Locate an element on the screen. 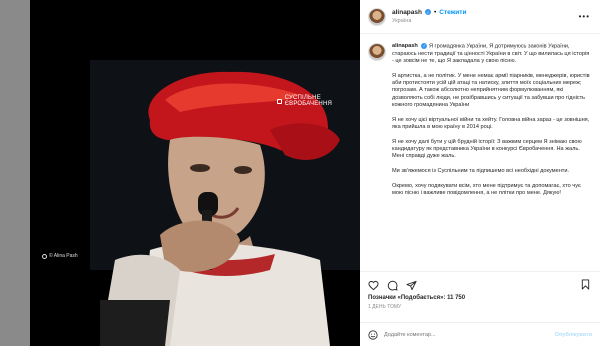 This screenshot has width=600, height=346. photo-credit: © Alina Pash is located at coordinates (60, 256).